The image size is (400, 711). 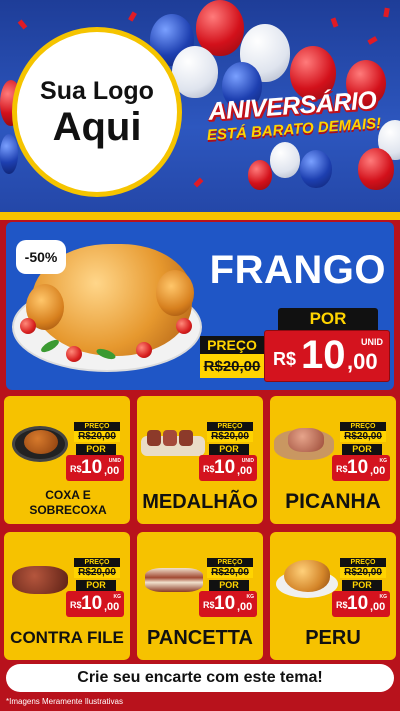 I want to click on old-price: R$20,00, so click(x=232, y=366).